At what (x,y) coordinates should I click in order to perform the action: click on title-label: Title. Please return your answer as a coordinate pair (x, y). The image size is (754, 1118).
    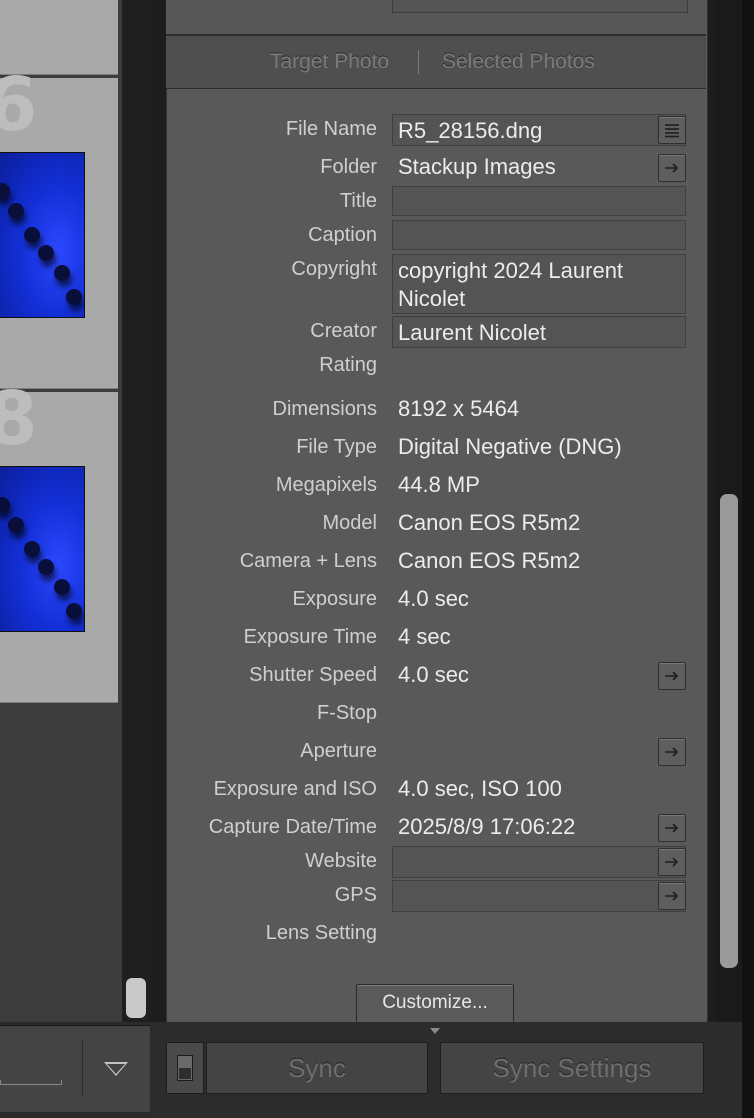
    Looking at the image, I should click on (358, 201).